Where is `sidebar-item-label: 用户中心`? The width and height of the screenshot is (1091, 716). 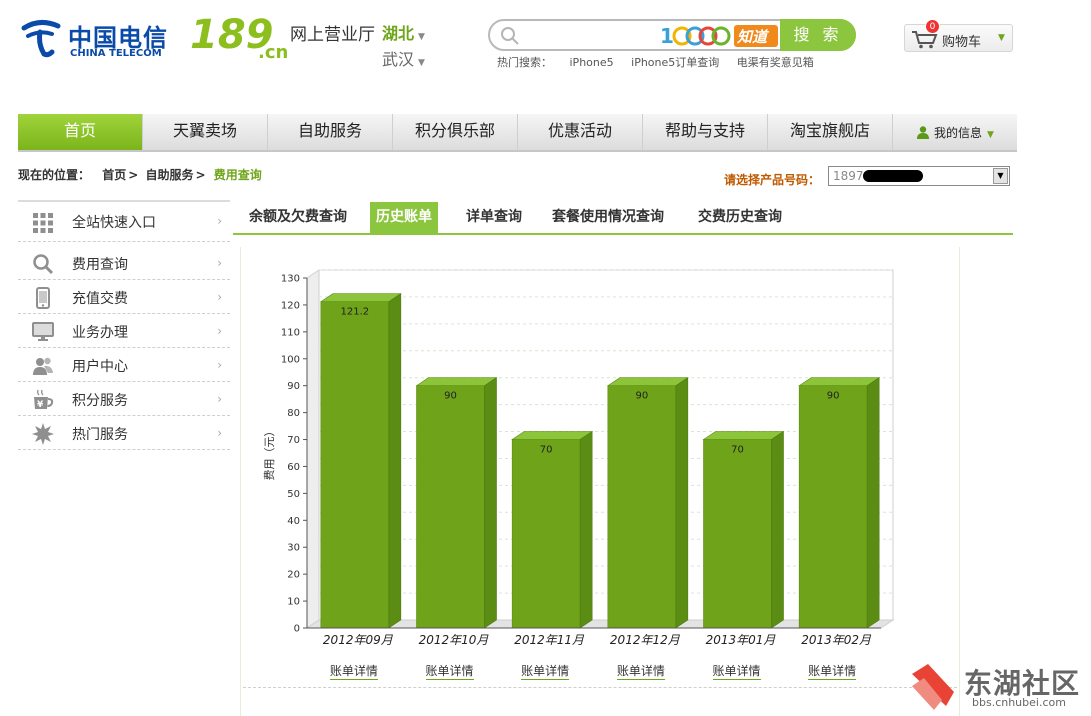
sidebar-item-label: 用户中心 is located at coordinates (100, 367).